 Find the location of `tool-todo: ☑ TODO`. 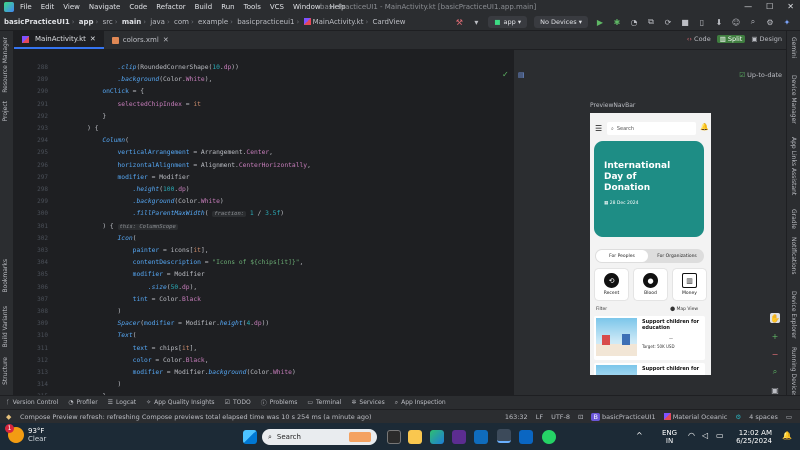

tool-todo: ☑ TODO is located at coordinates (238, 402).